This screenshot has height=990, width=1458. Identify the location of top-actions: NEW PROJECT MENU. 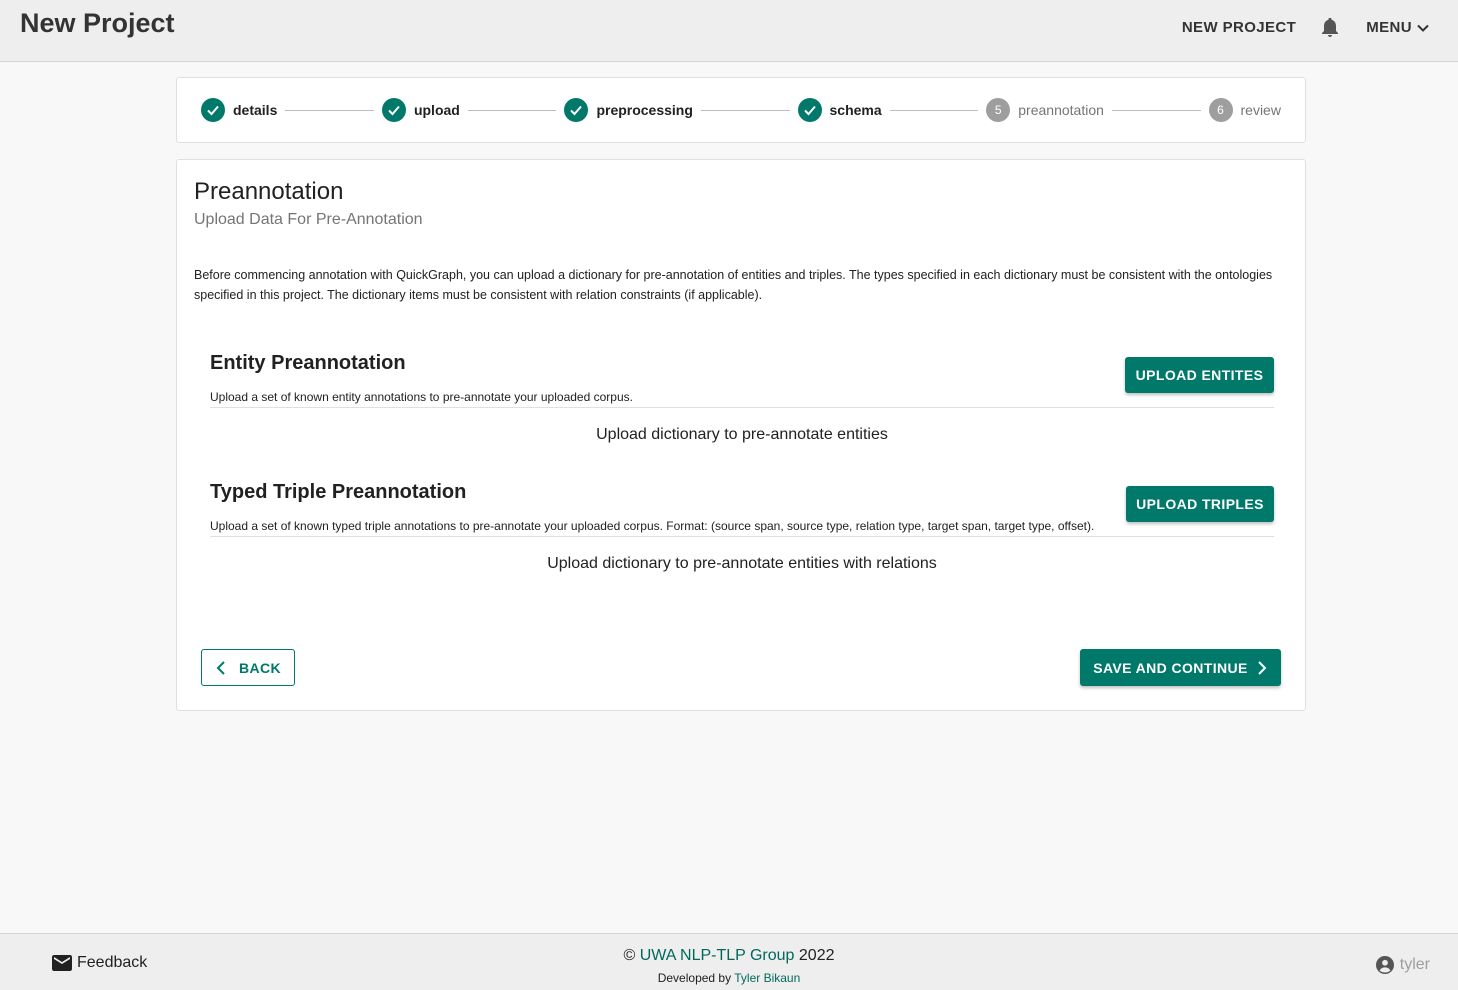
(1306, 27).